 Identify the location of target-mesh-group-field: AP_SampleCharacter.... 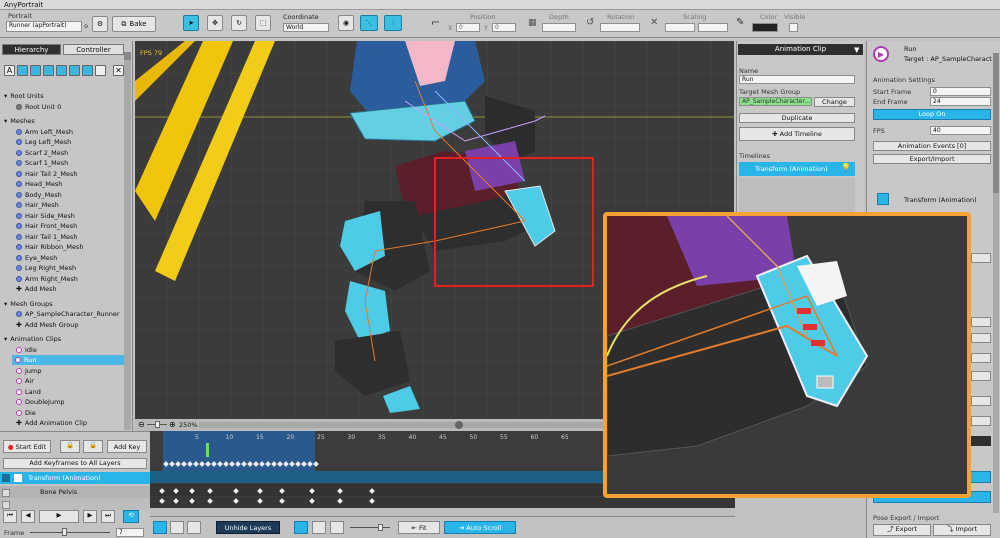
(775, 101).